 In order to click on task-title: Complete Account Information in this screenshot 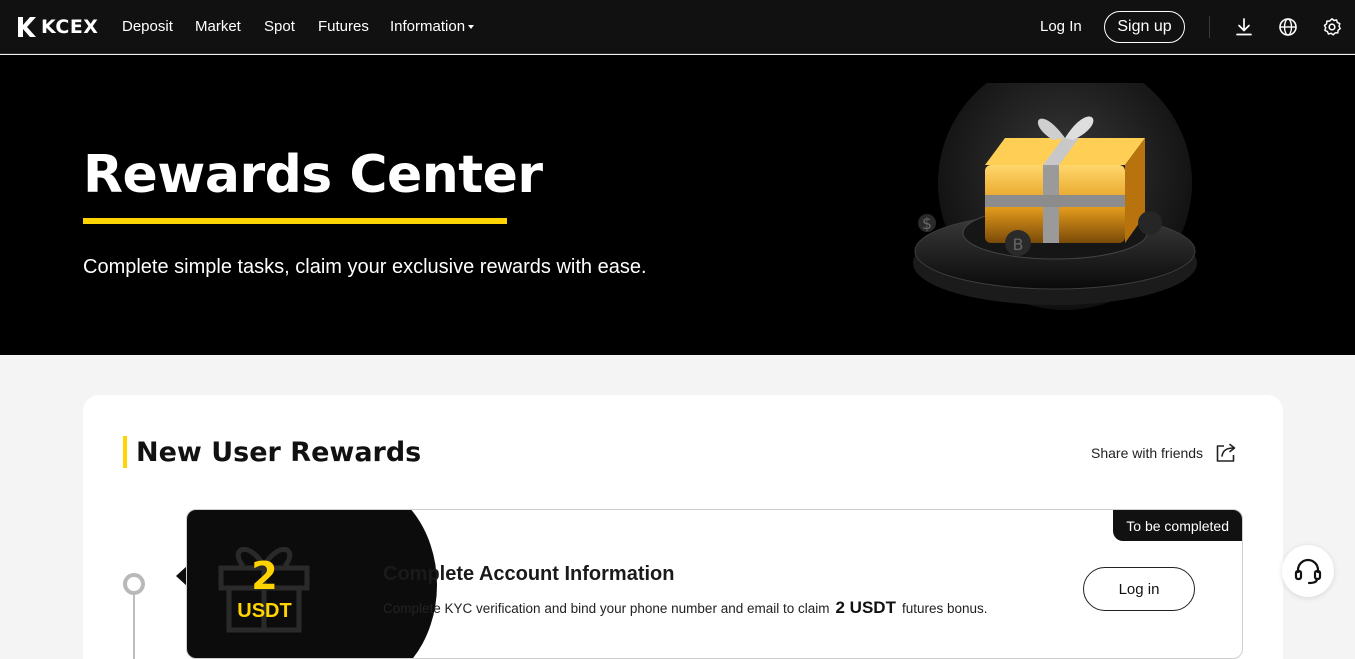, I will do `click(529, 574)`.